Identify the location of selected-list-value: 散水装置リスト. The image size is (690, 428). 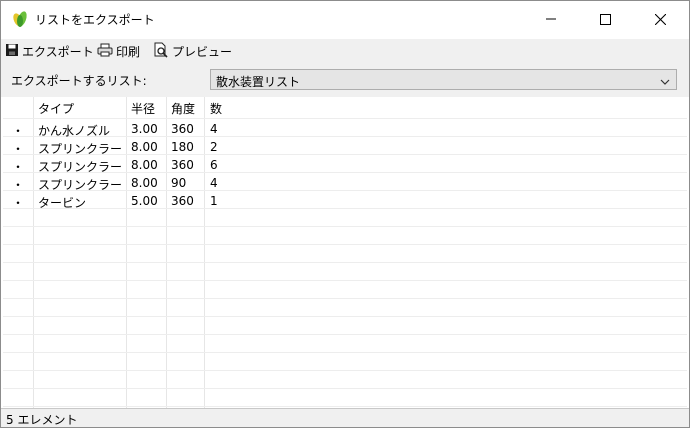
(258, 82).